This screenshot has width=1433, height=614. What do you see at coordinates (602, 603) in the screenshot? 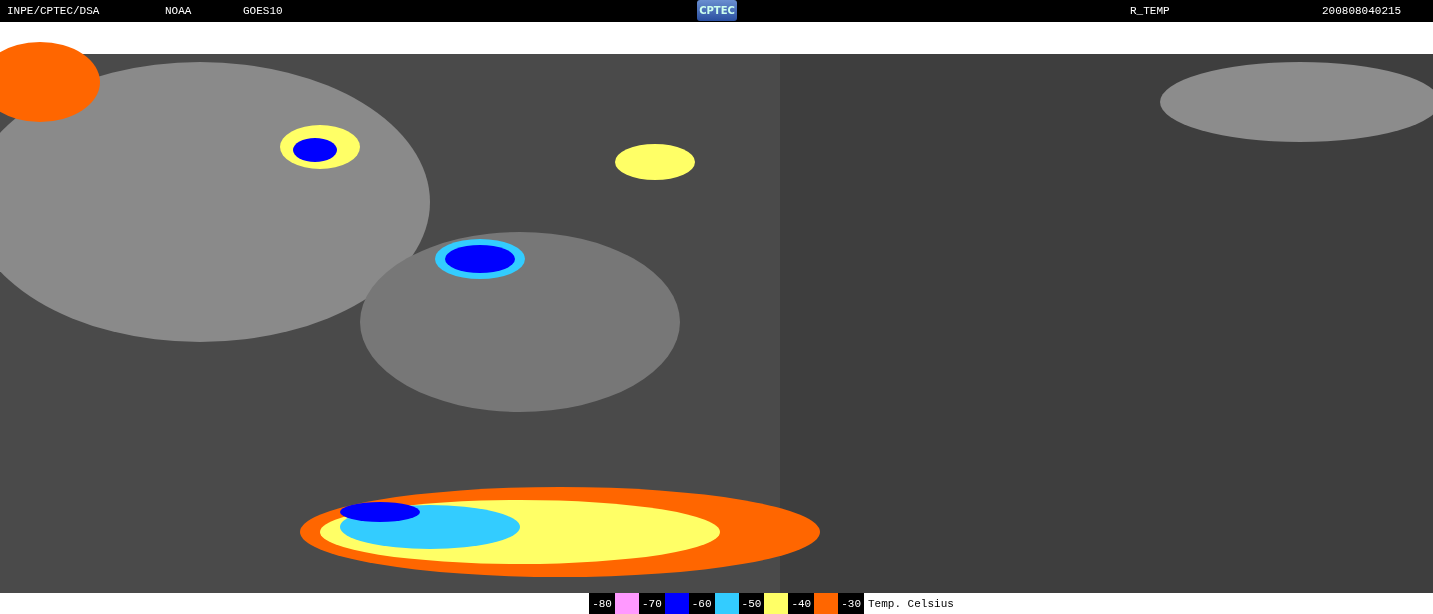
I see `legend-label: -80` at bounding box center [602, 603].